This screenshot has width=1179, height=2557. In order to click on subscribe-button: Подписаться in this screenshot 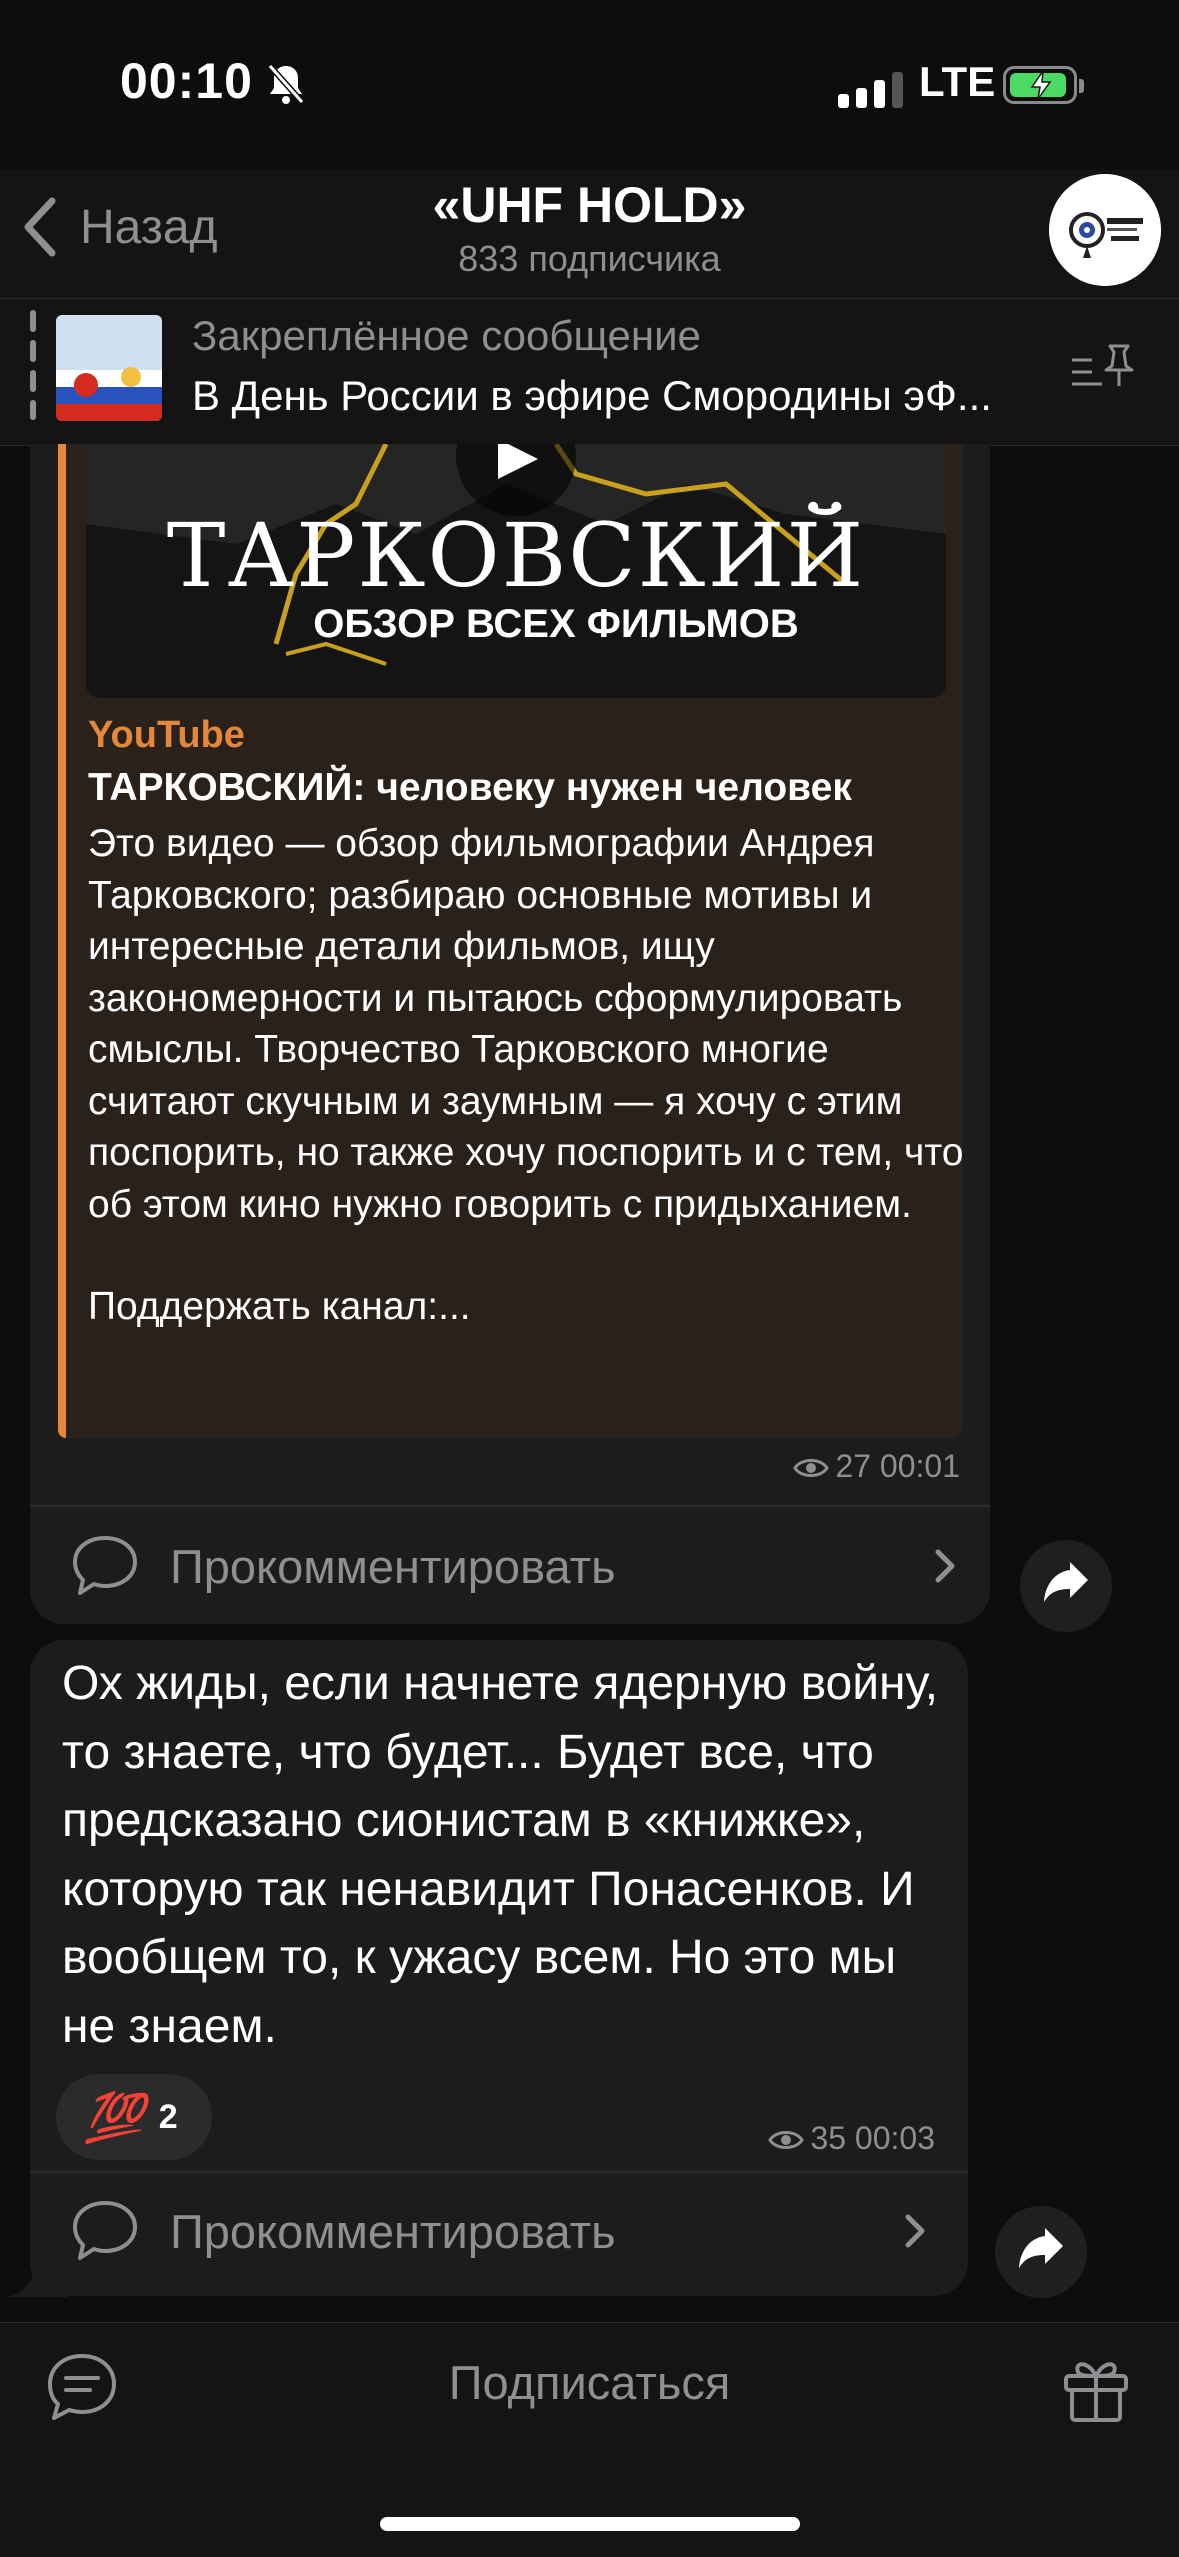, I will do `click(589, 2382)`.